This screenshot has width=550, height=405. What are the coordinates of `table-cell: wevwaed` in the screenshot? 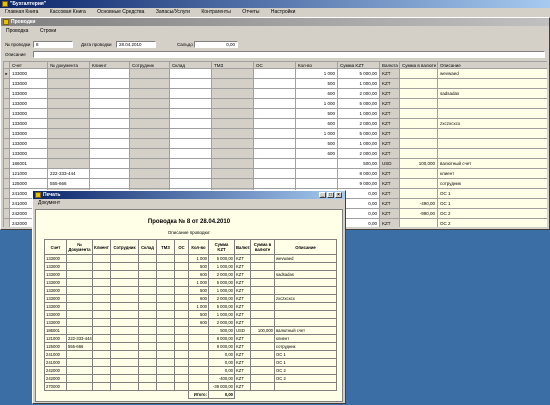 It's located at (492, 73).